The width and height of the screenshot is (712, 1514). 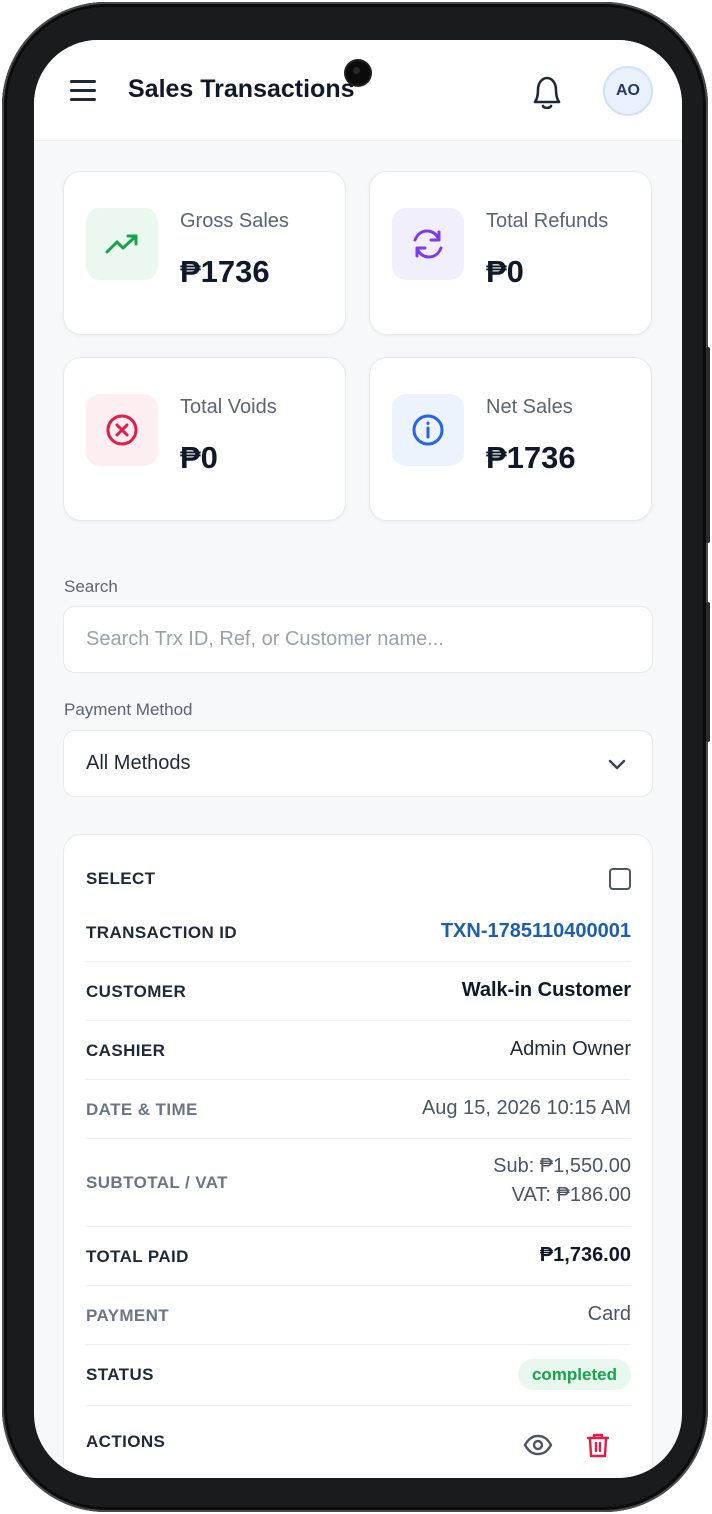 I want to click on chevron-down-icon, so click(x=617, y=764).